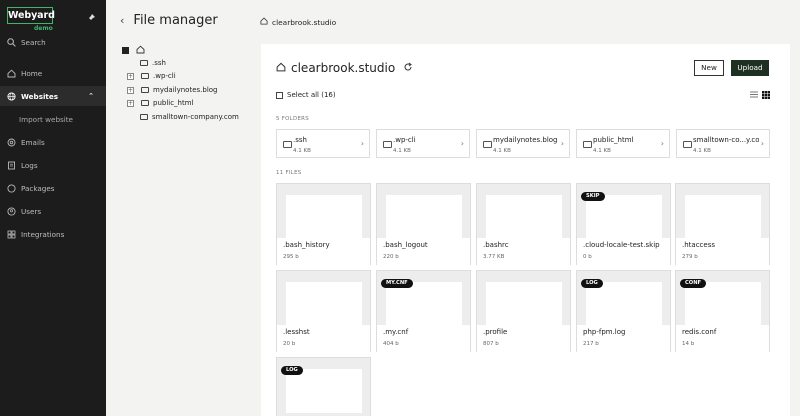 This screenshot has width=800, height=416. I want to click on file-card: CONF redis.conf 14 b, so click(722, 311).